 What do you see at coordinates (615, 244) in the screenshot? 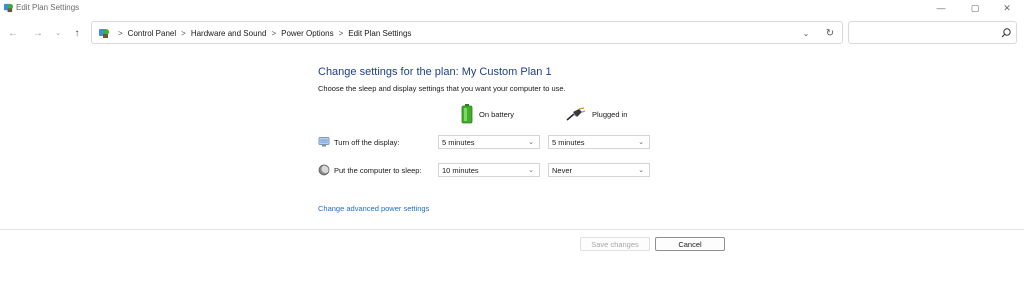
I see `save-changes-button: Save changes` at bounding box center [615, 244].